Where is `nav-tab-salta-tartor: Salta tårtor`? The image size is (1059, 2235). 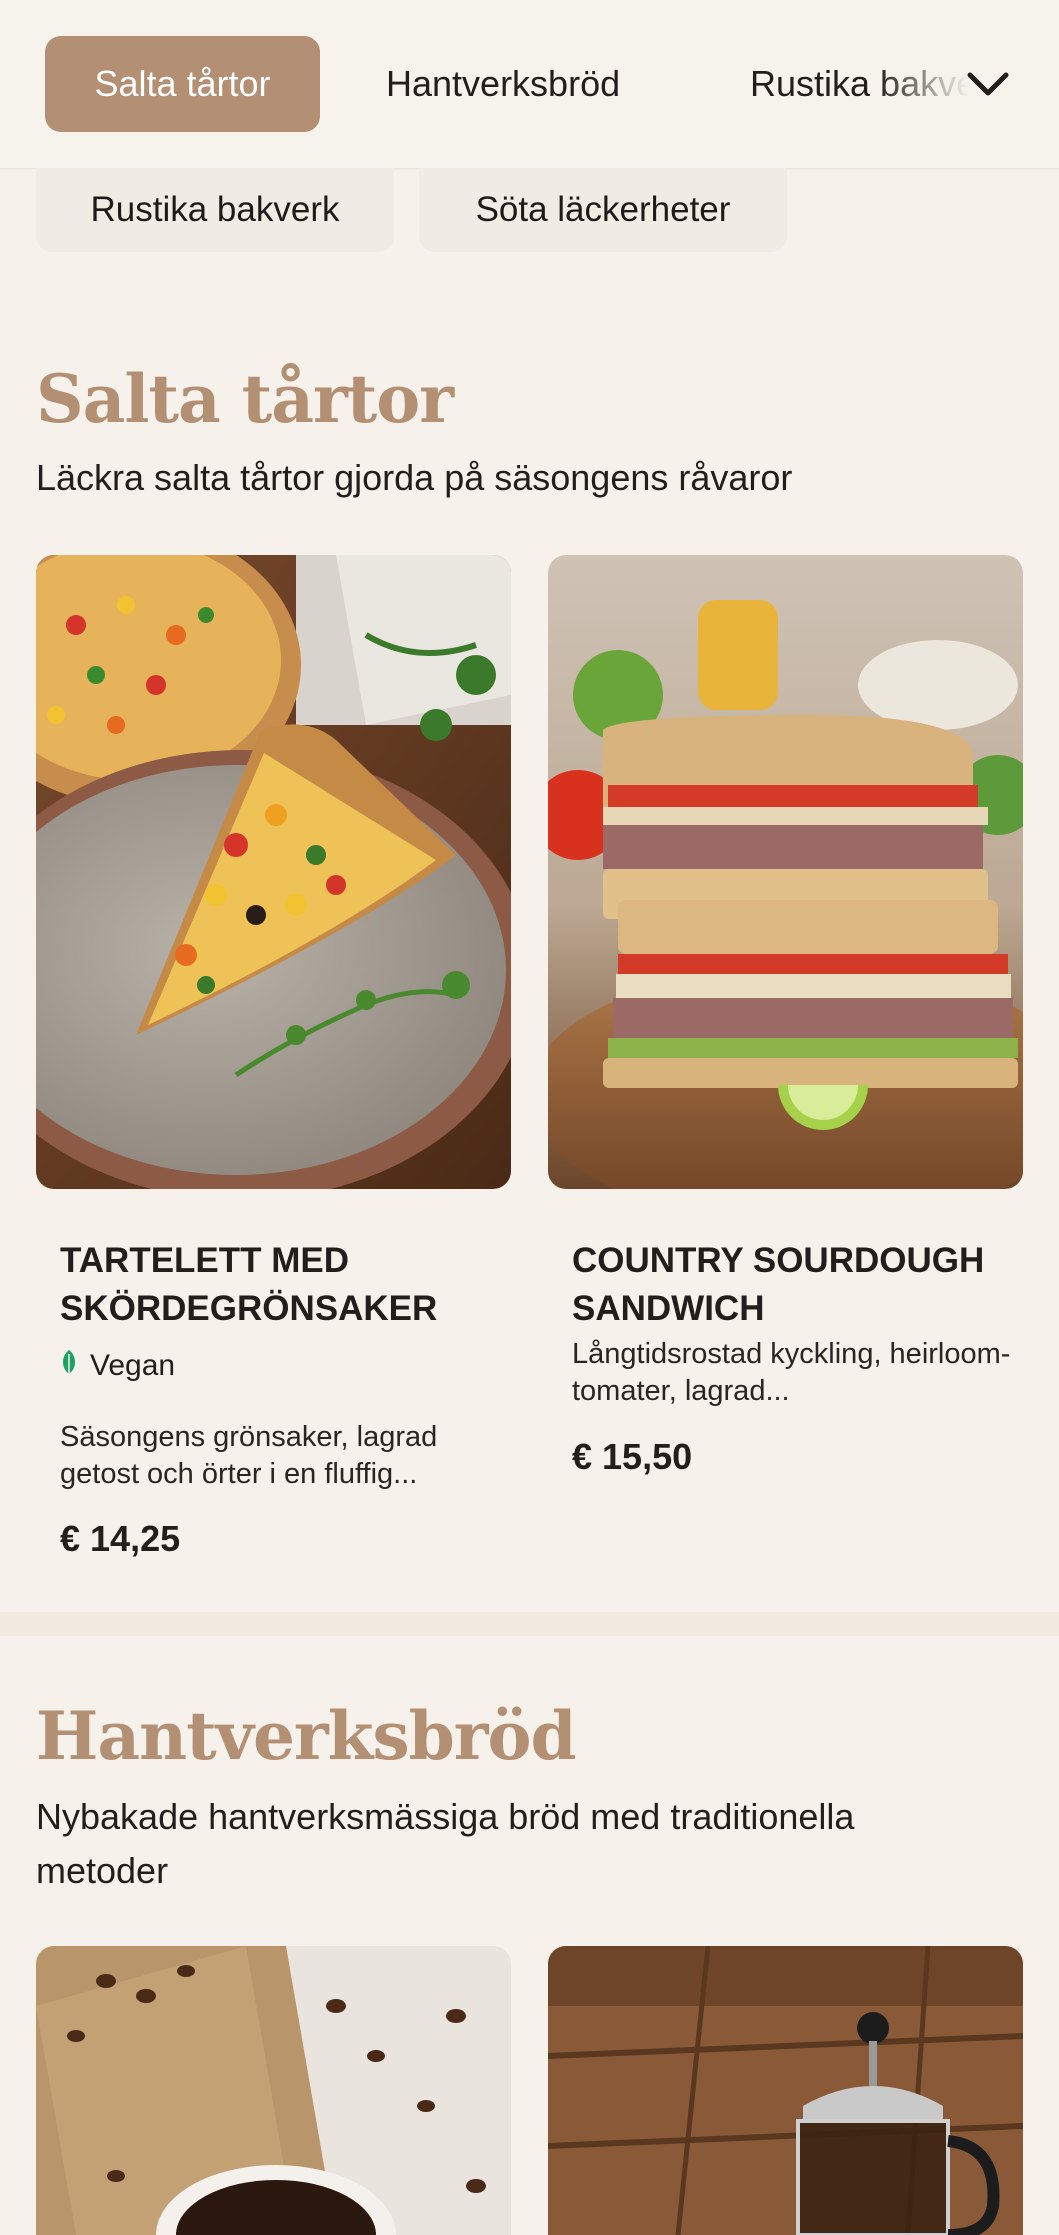 nav-tab-salta-tartor: Salta tårtor is located at coordinates (182, 84).